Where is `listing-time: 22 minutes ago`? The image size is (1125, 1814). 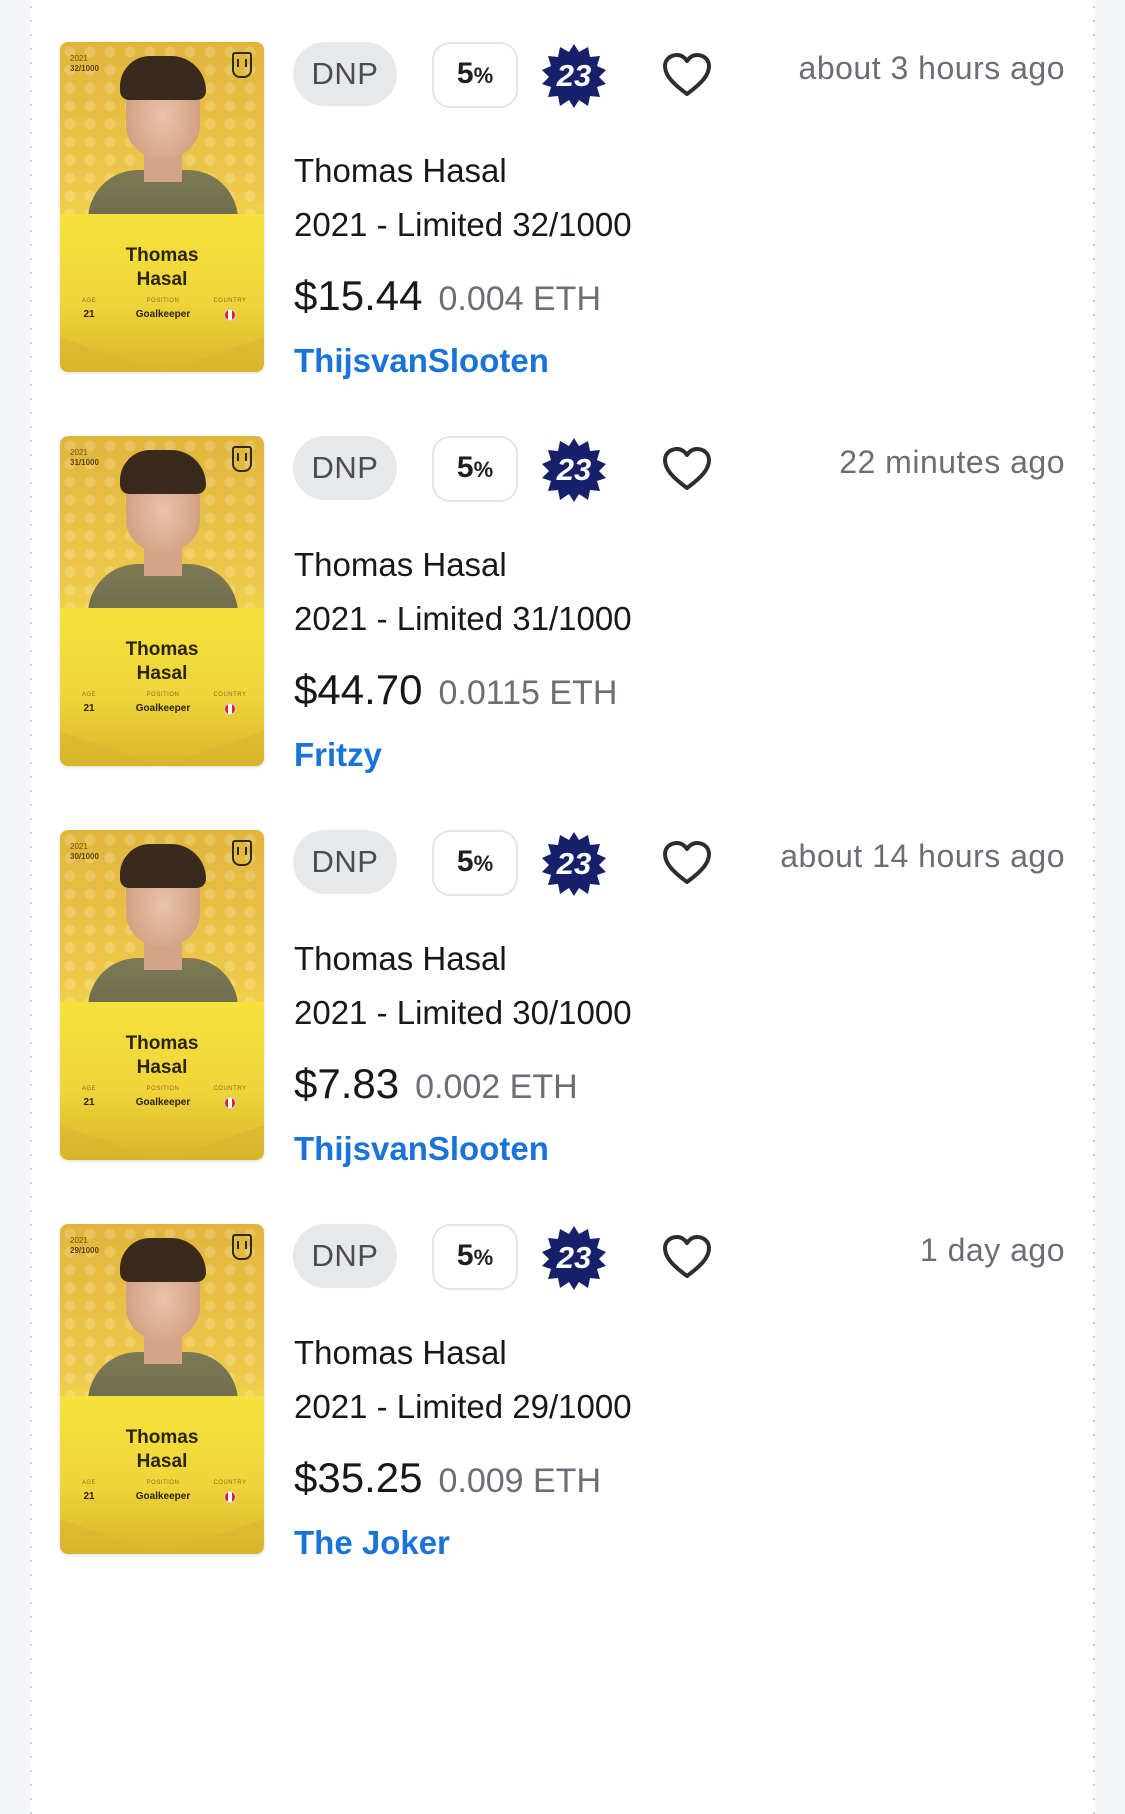
listing-time: 22 minutes ago is located at coordinates (952, 462).